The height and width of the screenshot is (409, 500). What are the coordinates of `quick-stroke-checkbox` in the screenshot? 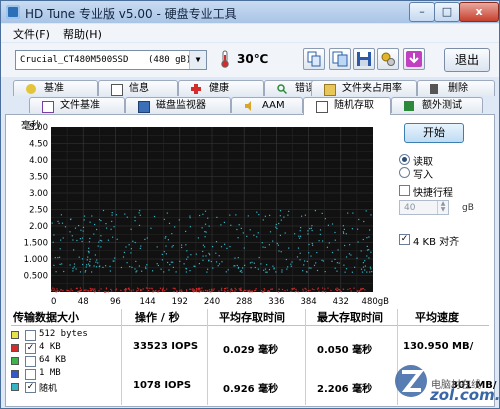 It's located at (404, 190).